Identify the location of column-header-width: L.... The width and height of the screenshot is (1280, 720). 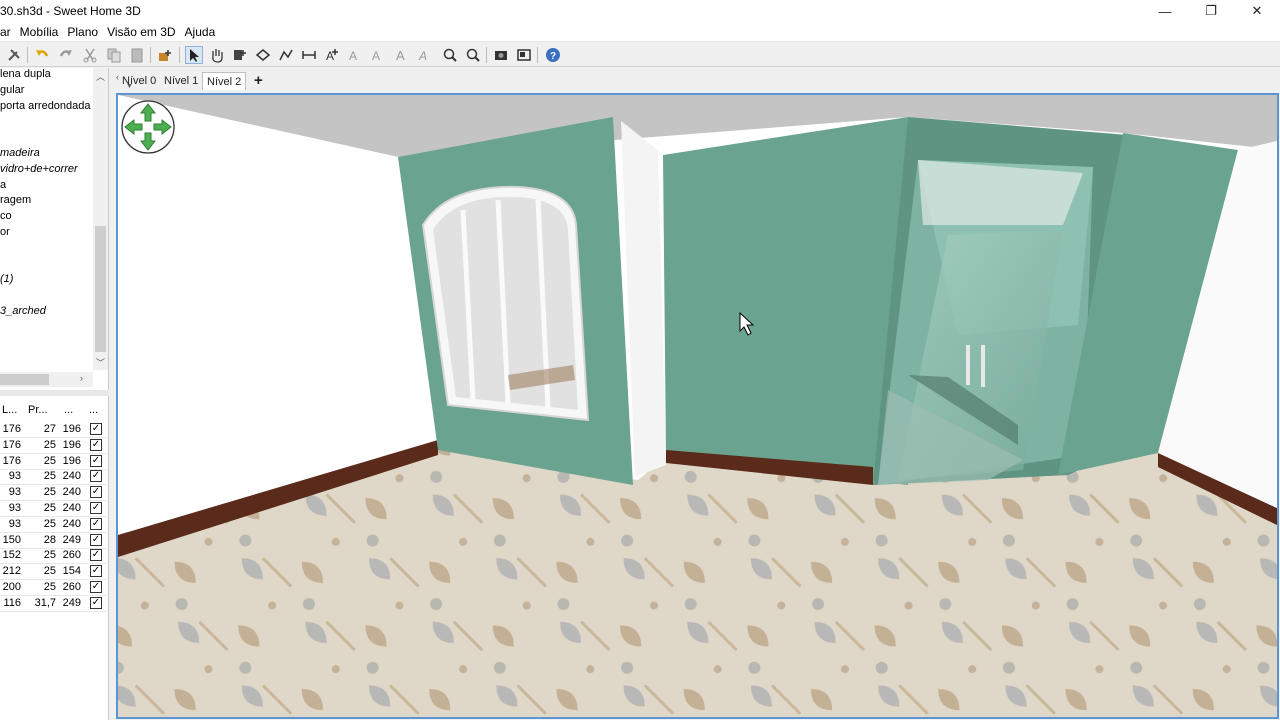
(9, 410).